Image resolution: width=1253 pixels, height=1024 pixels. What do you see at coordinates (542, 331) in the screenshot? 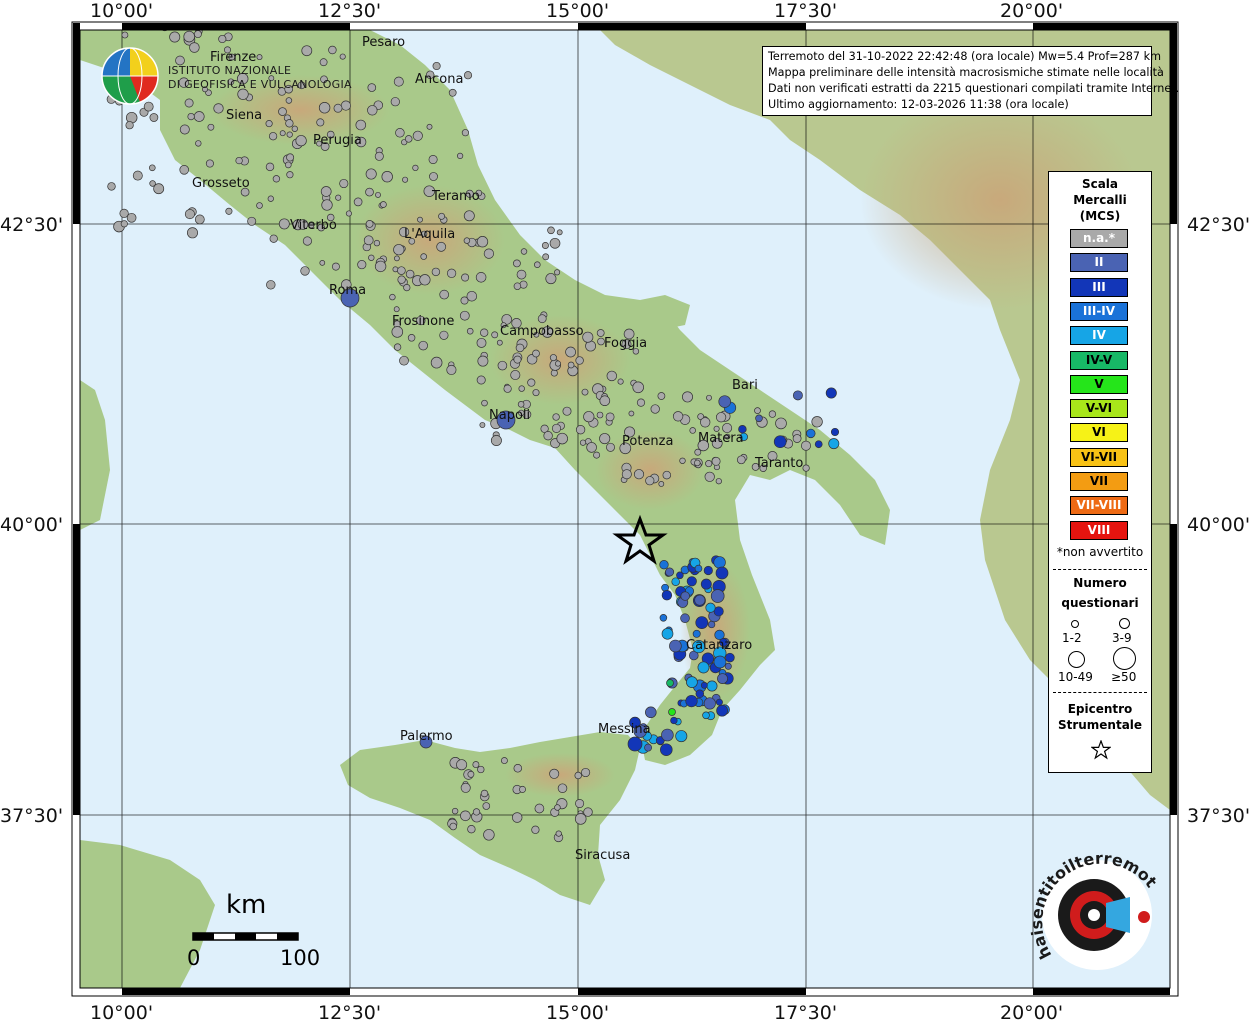
I see `city-label: Campobasso` at bounding box center [542, 331].